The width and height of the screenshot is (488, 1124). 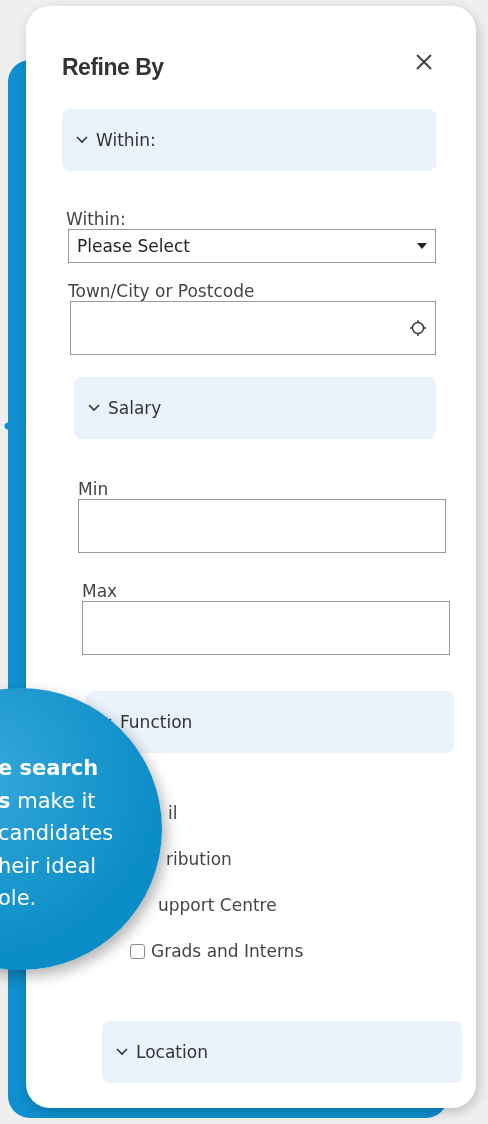 What do you see at coordinates (113, 67) in the screenshot?
I see `panel-title: Refine By` at bounding box center [113, 67].